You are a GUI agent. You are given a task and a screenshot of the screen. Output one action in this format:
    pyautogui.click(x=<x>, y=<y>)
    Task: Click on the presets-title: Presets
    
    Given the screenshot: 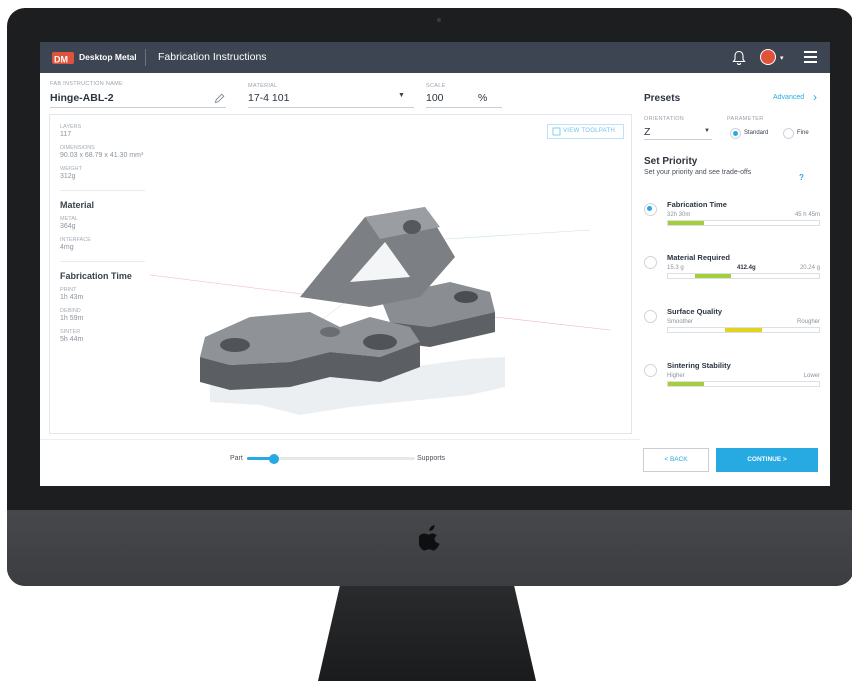 What is the action you would take?
    pyautogui.click(x=662, y=98)
    